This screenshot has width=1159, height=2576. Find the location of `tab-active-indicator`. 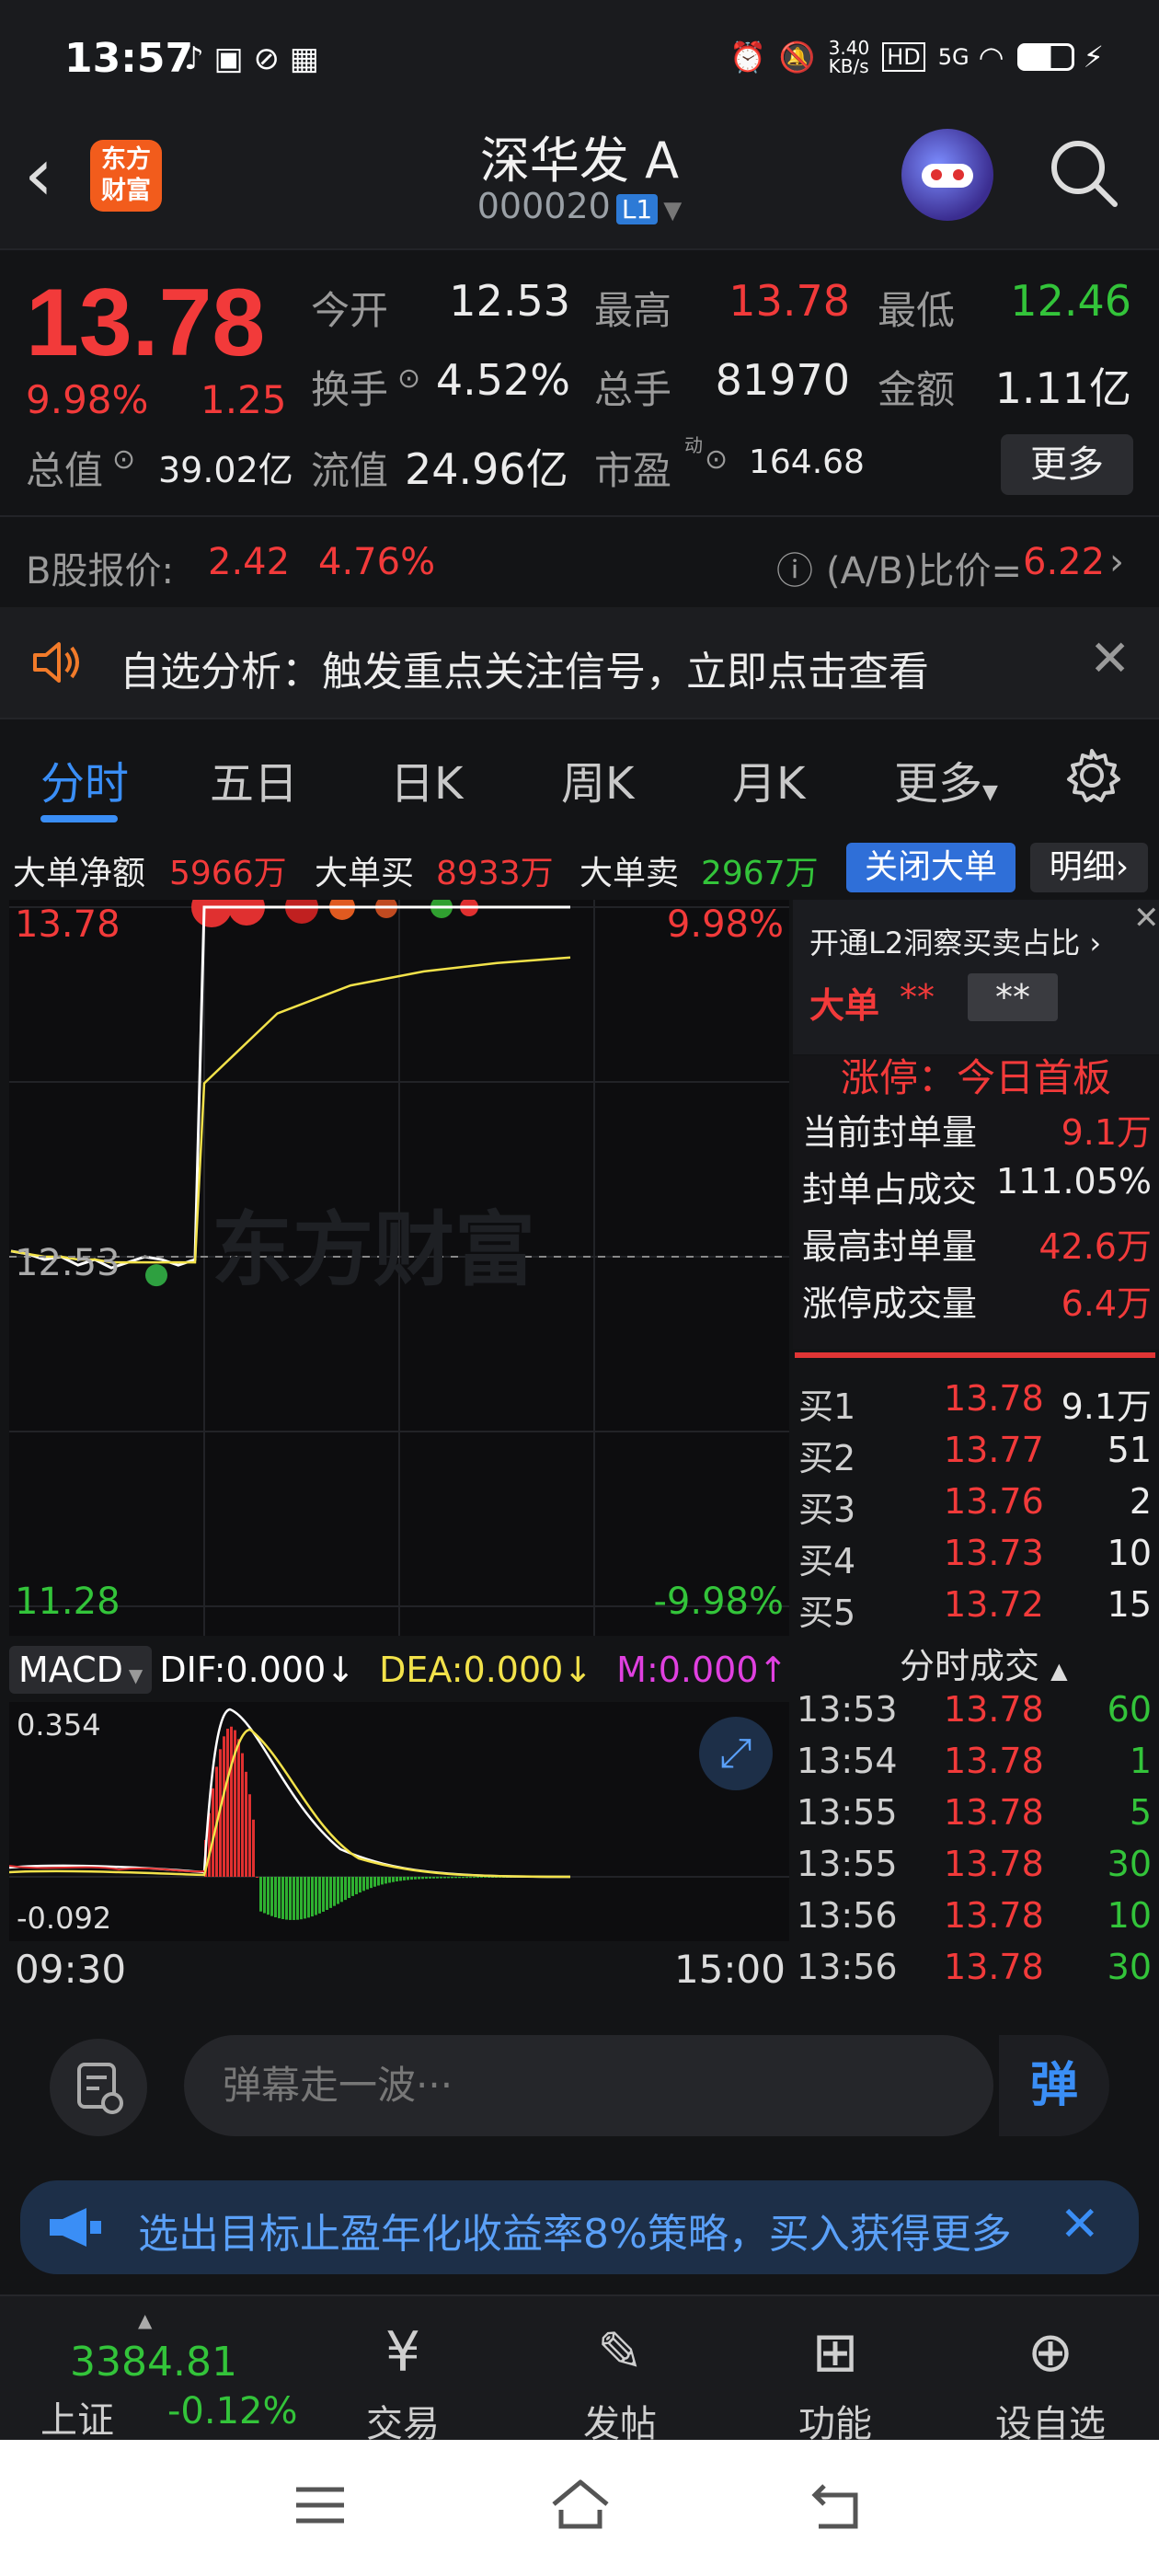

tab-active-indicator is located at coordinates (79, 818).